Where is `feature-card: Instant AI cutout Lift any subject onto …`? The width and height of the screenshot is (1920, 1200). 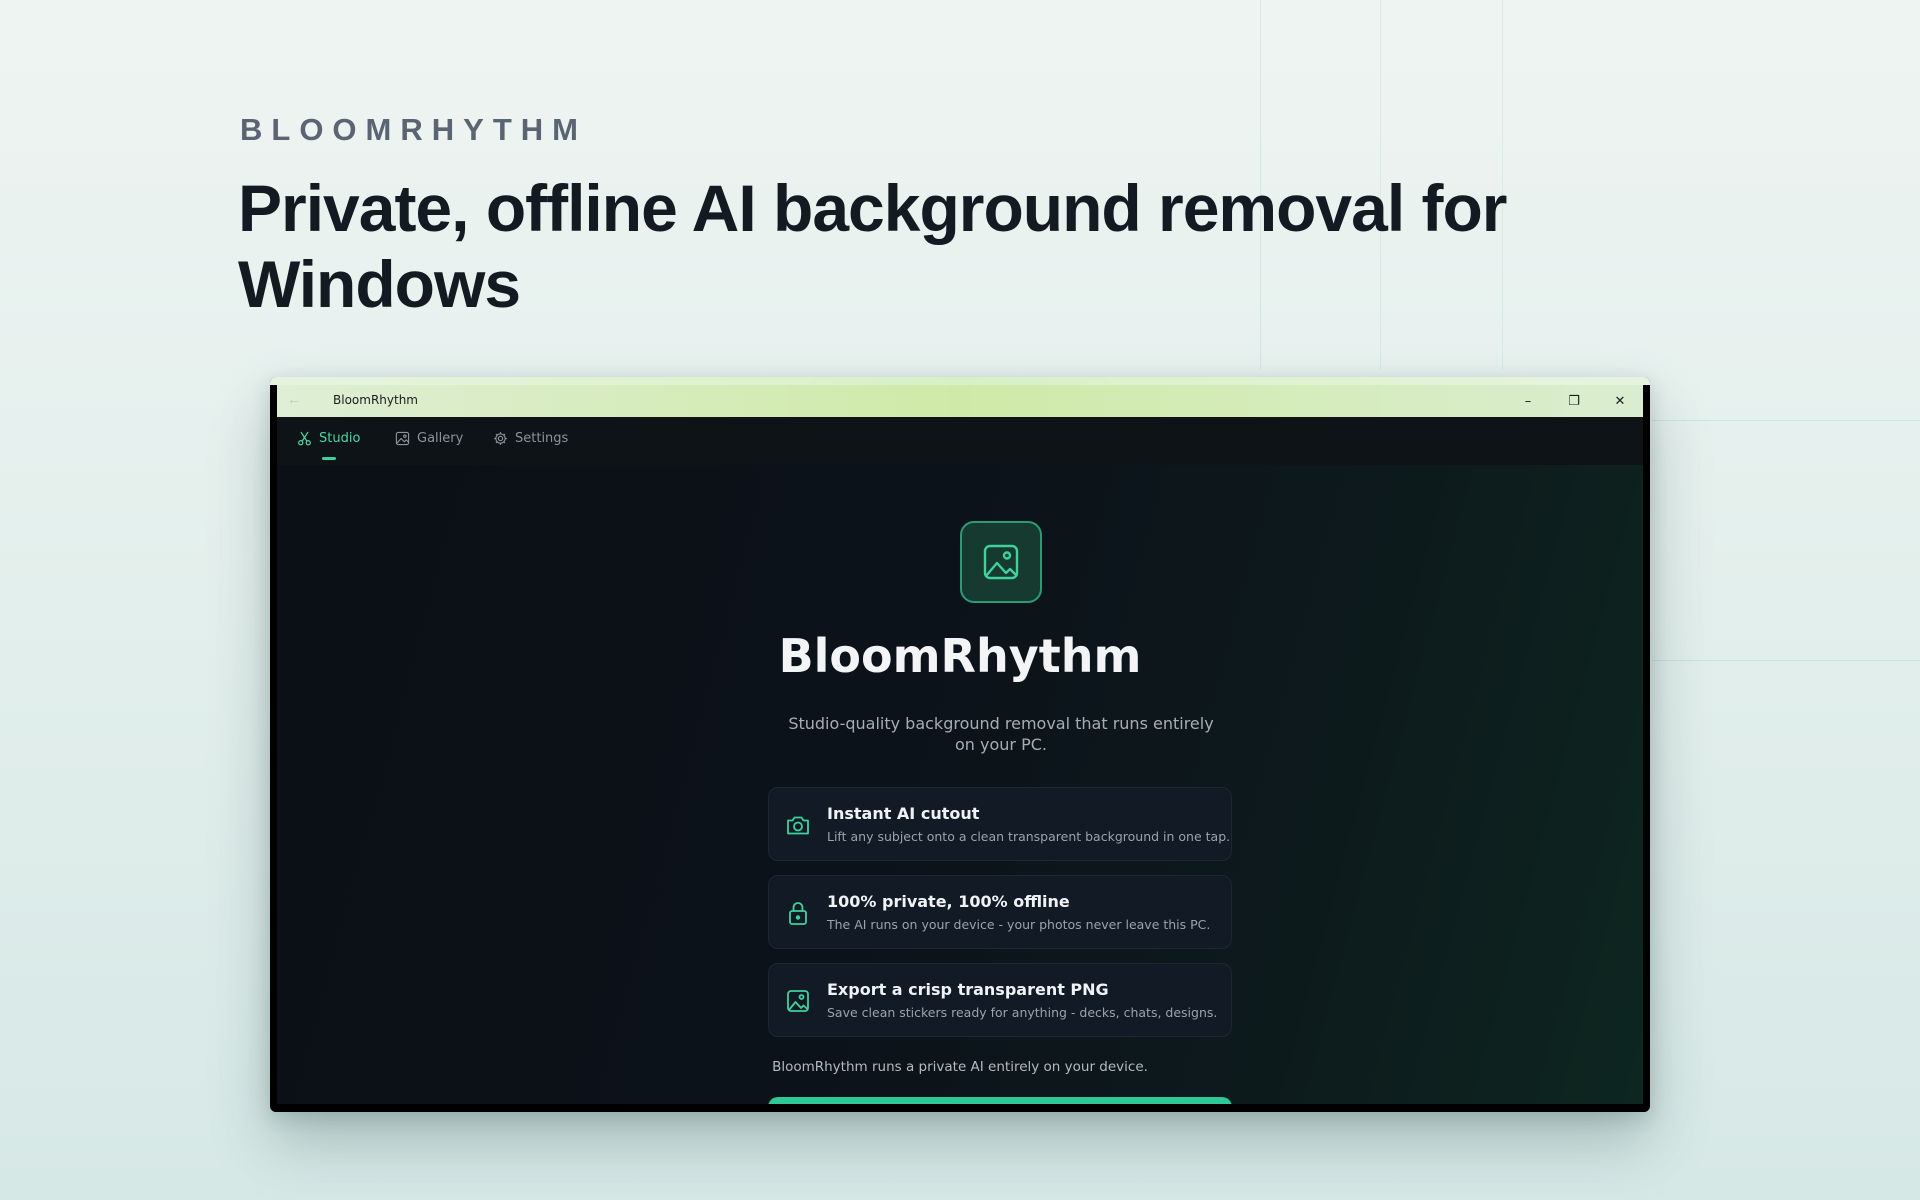 feature-card: Instant AI cutout Lift any subject onto … is located at coordinates (1000, 824).